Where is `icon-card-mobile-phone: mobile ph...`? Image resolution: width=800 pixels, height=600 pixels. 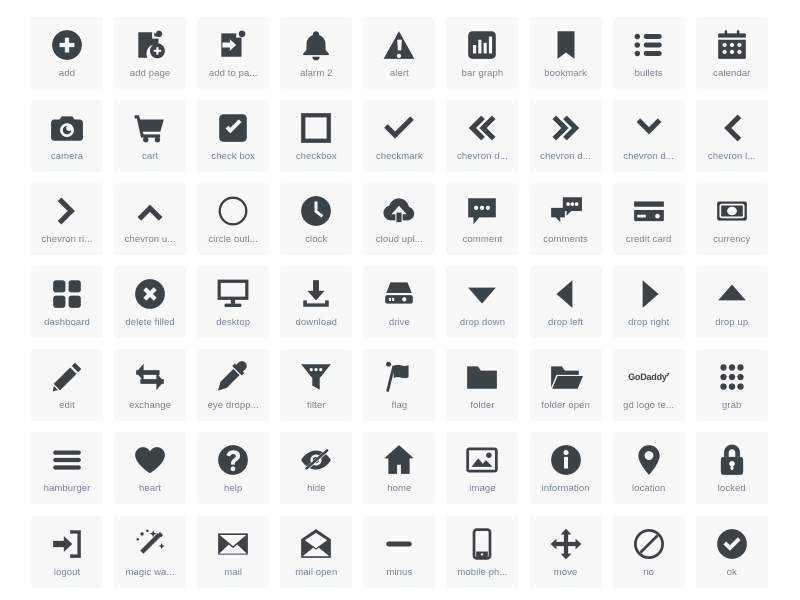 icon-card-mobile-phone: mobile ph... is located at coordinates (482, 551).